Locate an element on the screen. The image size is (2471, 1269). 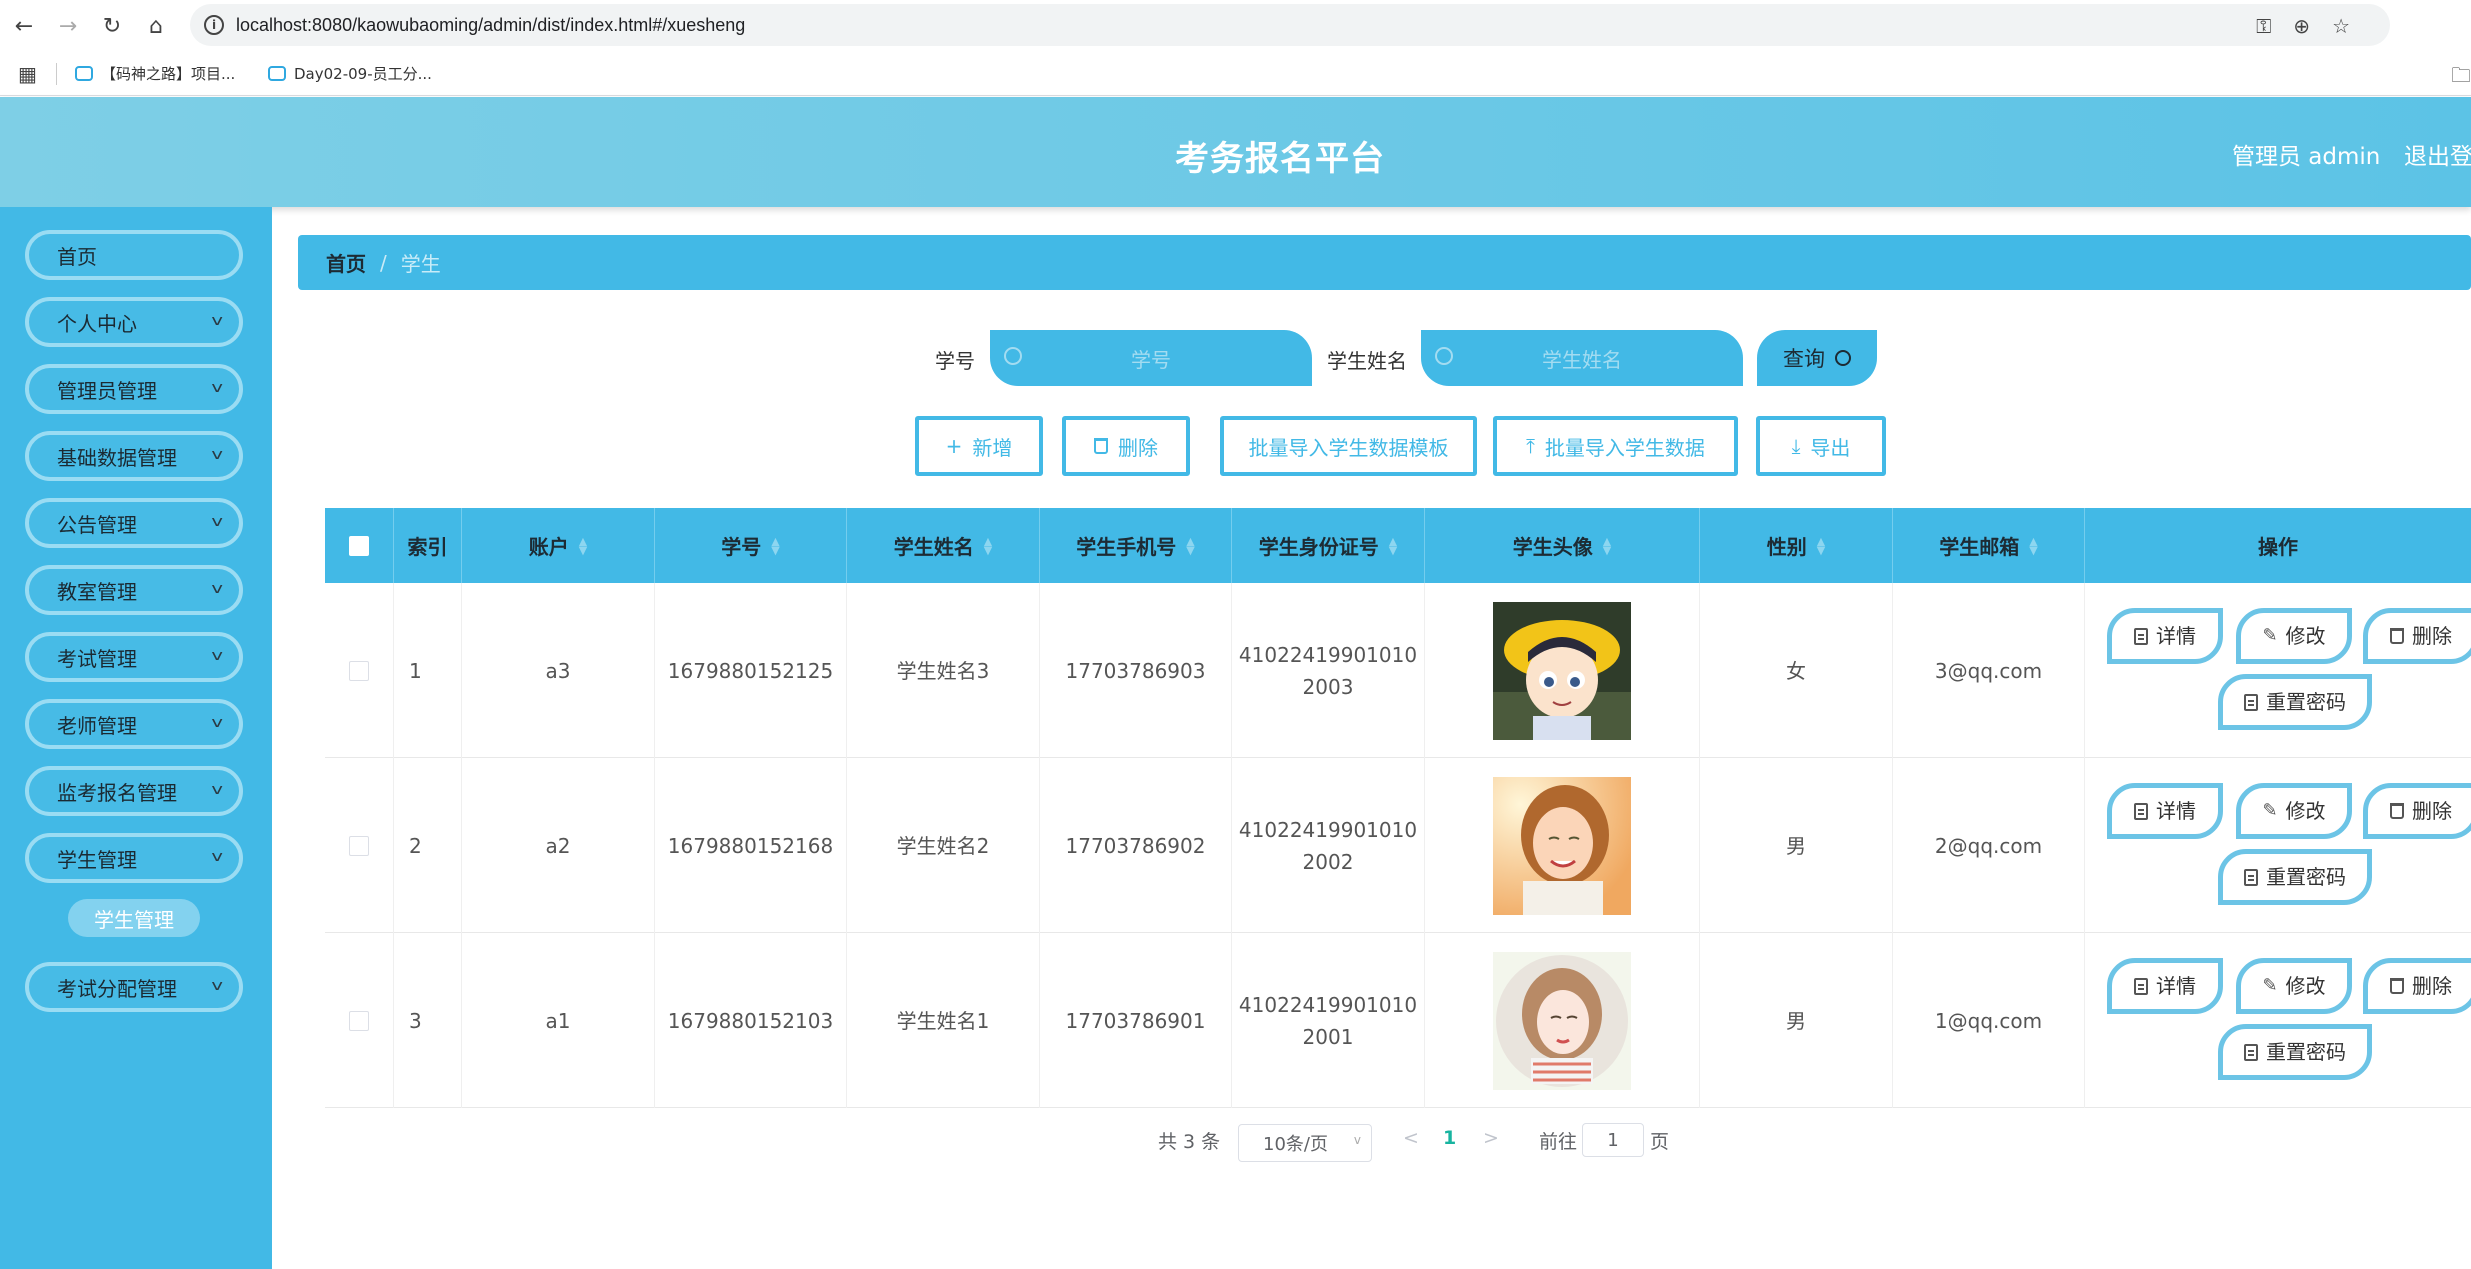
header-phone: 学生手机号 ▲ ▼ is located at coordinates (1136, 545).